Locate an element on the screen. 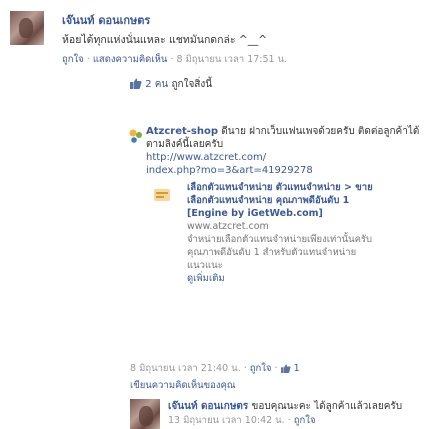 The width and height of the screenshot is (425, 429). preview-title-1: เลือกตัวแทนจำหน่าย ตัวแทนจำหน่าย > ขาย is located at coordinates (302, 187).